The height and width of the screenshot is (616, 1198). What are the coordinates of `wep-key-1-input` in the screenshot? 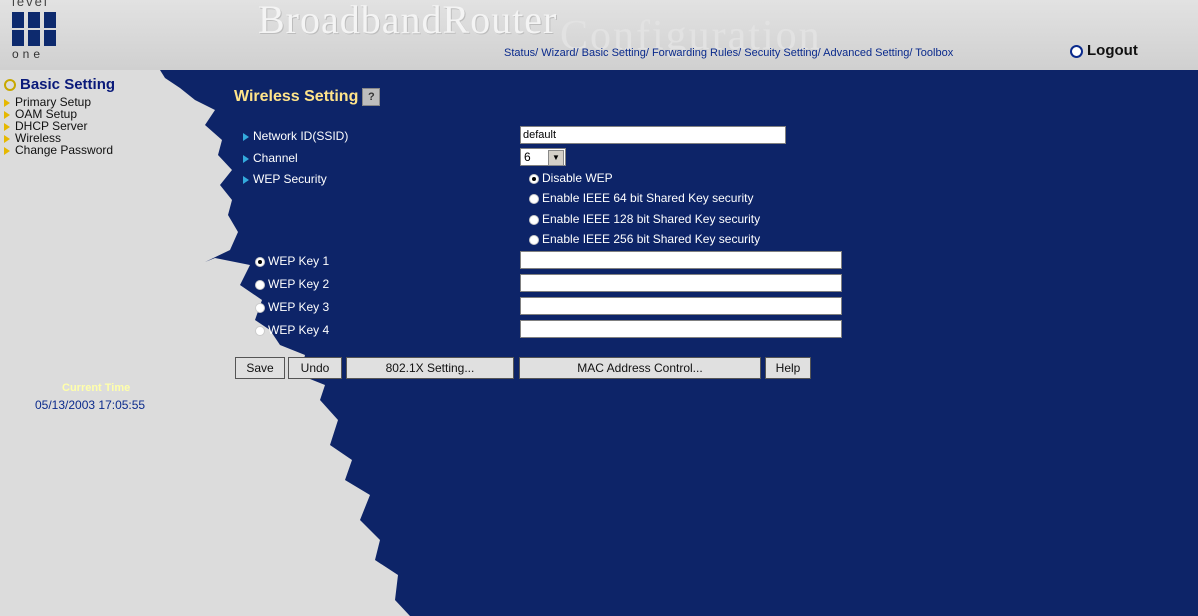 It's located at (681, 260).